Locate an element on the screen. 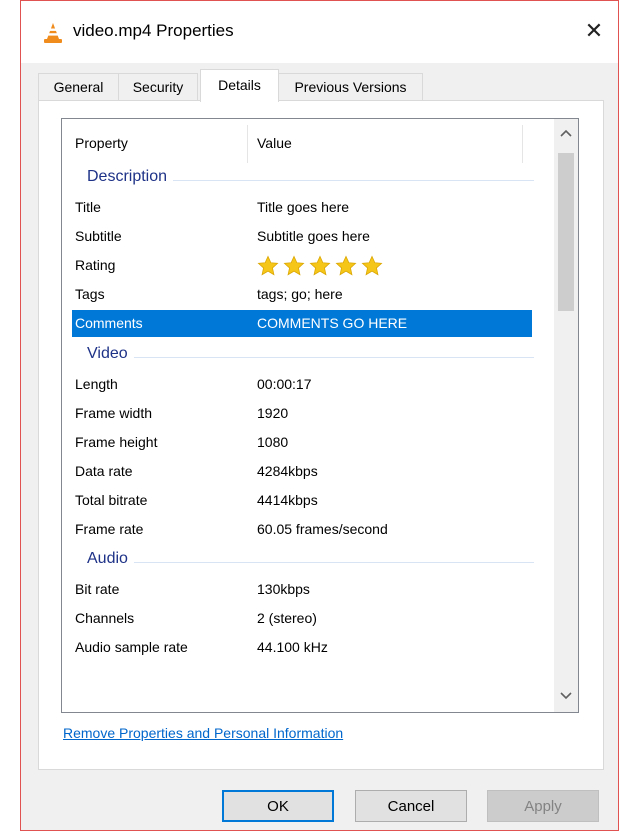 This screenshot has width=620, height=832. scroll-up-button is located at coordinates (566, 134).